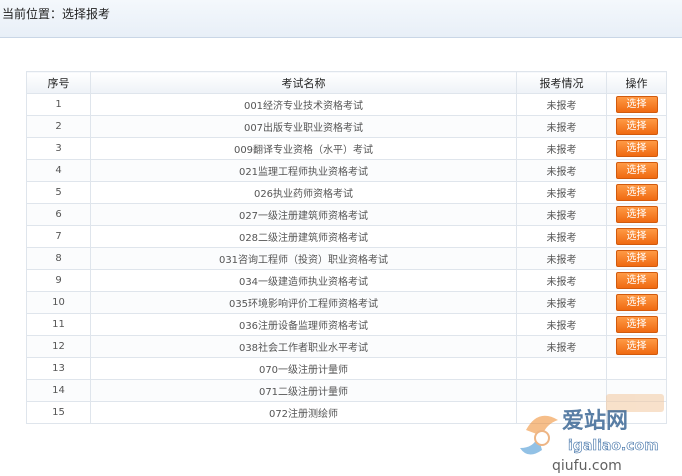 The height and width of the screenshot is (476, 682). What do you see at coordinates (595, 421) in the screenshot?
I see `watermark-title: 爱站网` at bounding box center [595, 421].